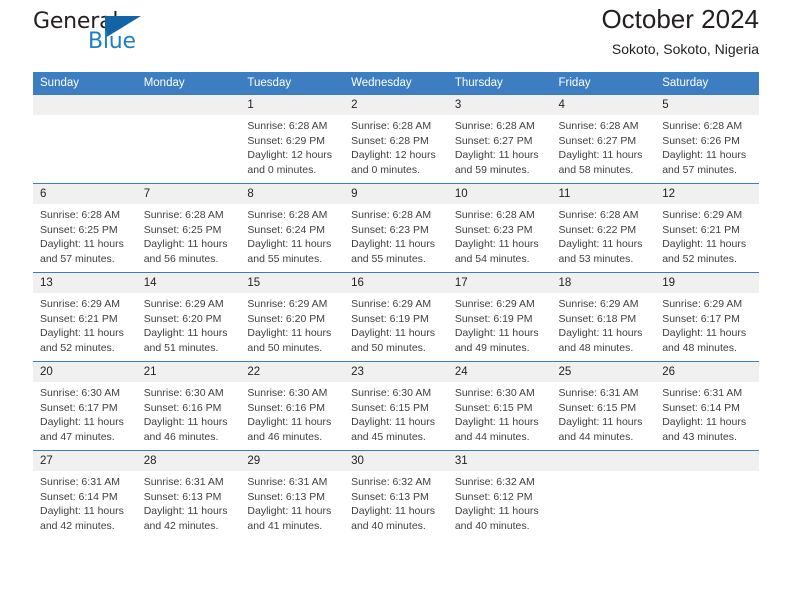 The height and width of the screenshot is (612, 792). I want to click on logo-text-blue: Blue, so click(112, 41).